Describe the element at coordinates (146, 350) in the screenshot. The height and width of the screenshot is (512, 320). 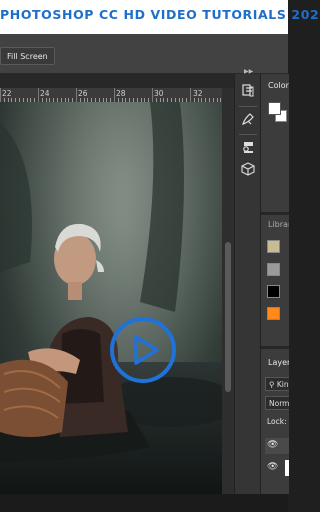
I see `play-icon` at that location.